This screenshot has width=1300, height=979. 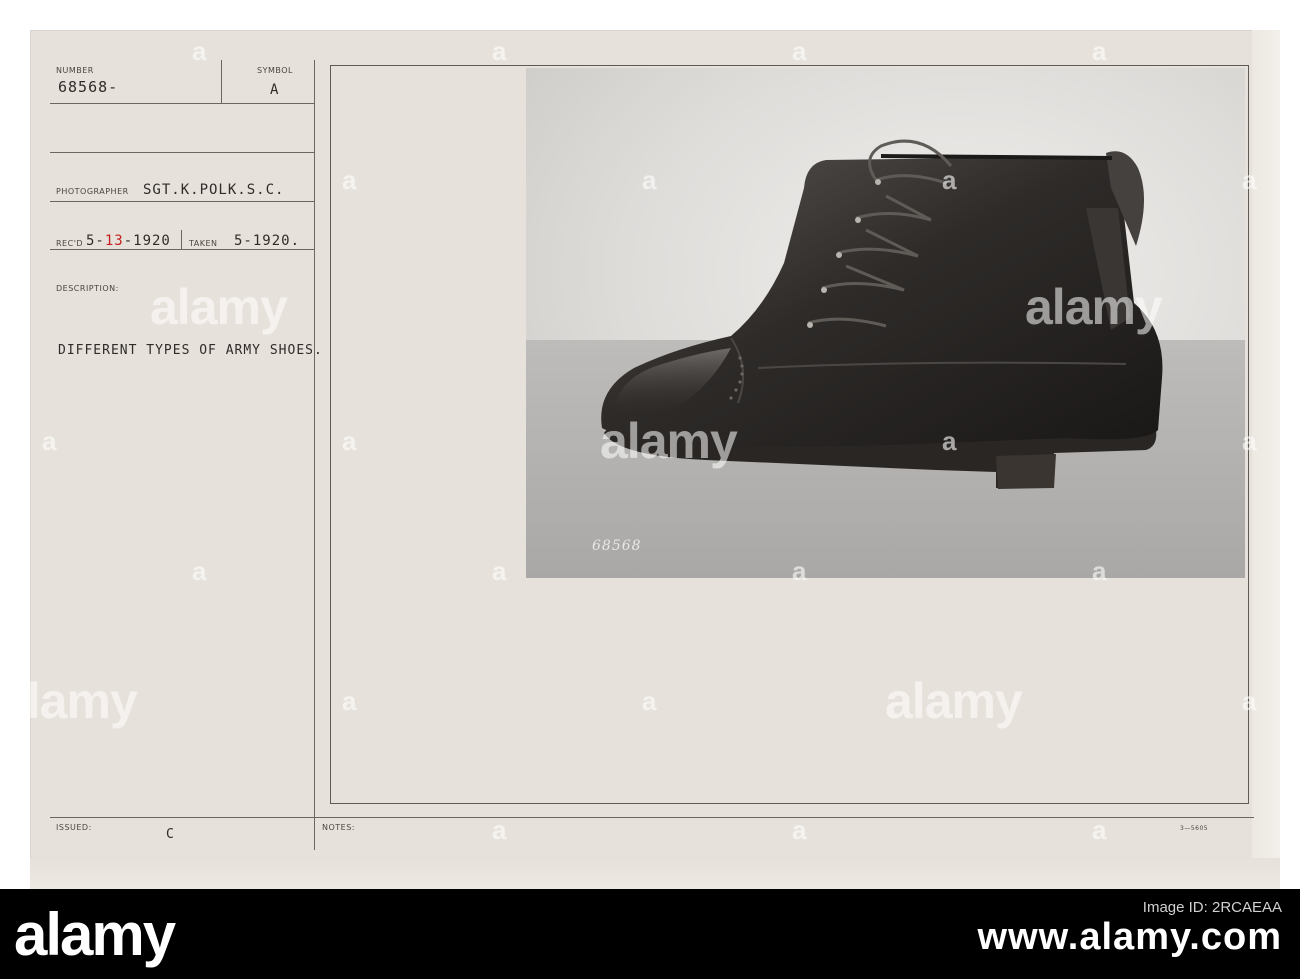 What do you see at coordinates (74, 827) in the screenshot?
I see `issued-label: ISSUED:` at bounding box center [74, 827].